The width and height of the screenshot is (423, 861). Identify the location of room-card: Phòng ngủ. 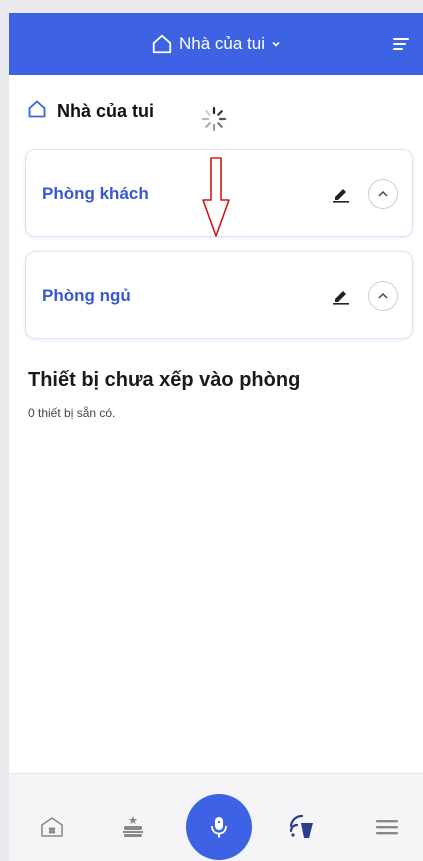
(219, 295).